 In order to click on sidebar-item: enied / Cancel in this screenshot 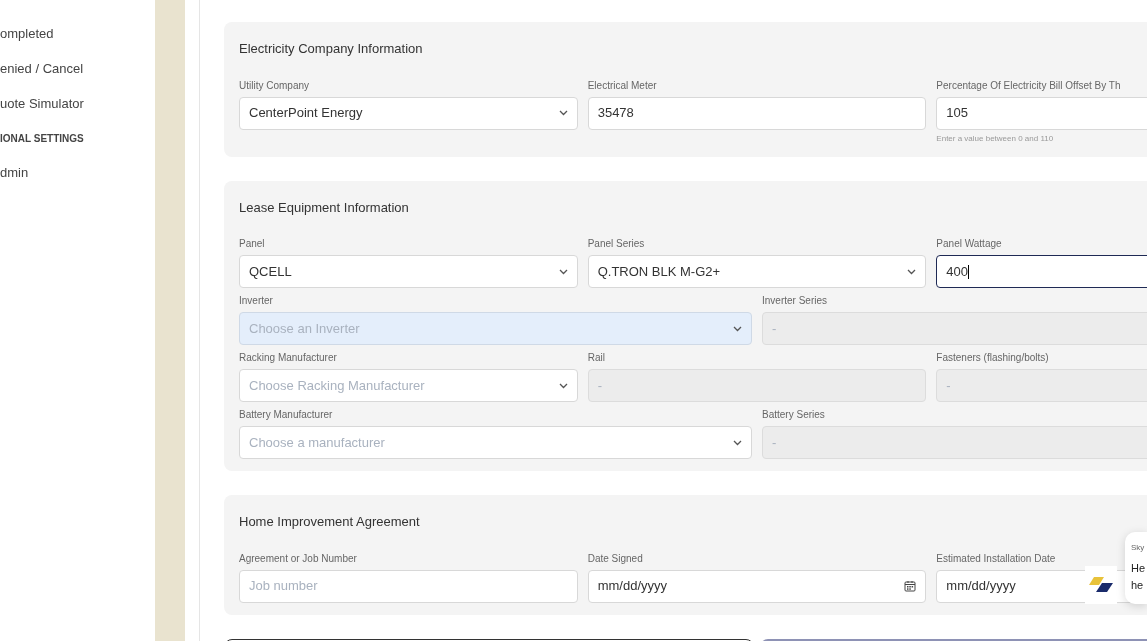, I will do `click(77, 68)`.